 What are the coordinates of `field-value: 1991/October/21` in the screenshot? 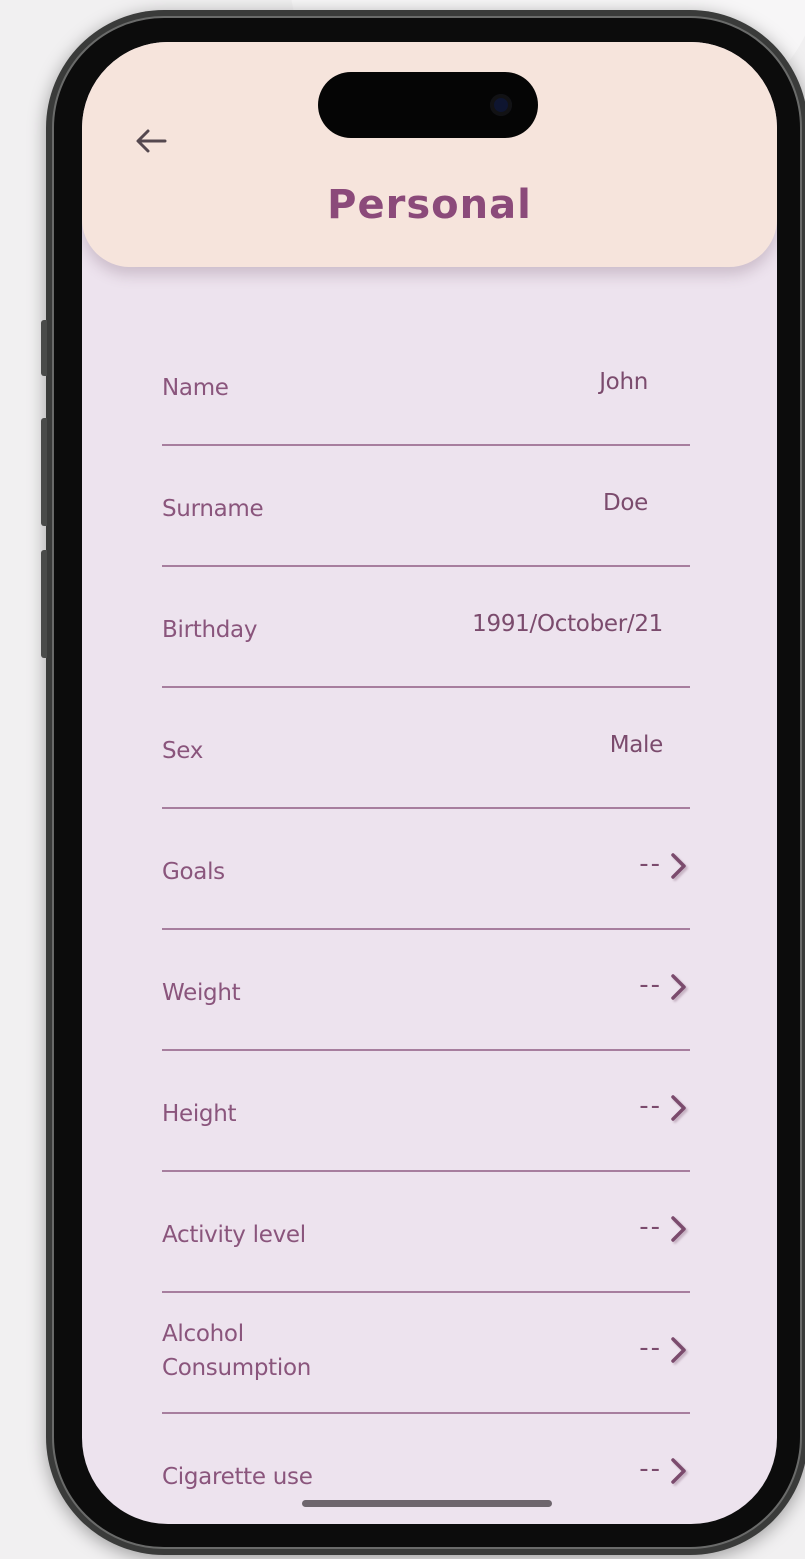 It's located at (567, 624).